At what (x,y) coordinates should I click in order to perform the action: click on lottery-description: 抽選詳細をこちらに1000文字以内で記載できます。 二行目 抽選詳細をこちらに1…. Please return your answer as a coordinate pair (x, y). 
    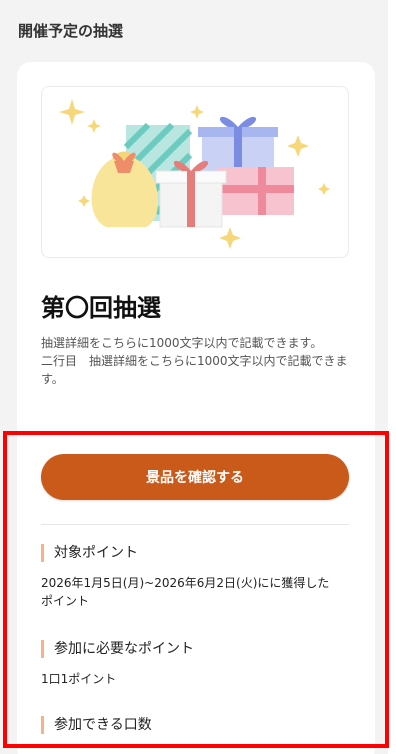
    Looking at the image, I should click on (197, 361).